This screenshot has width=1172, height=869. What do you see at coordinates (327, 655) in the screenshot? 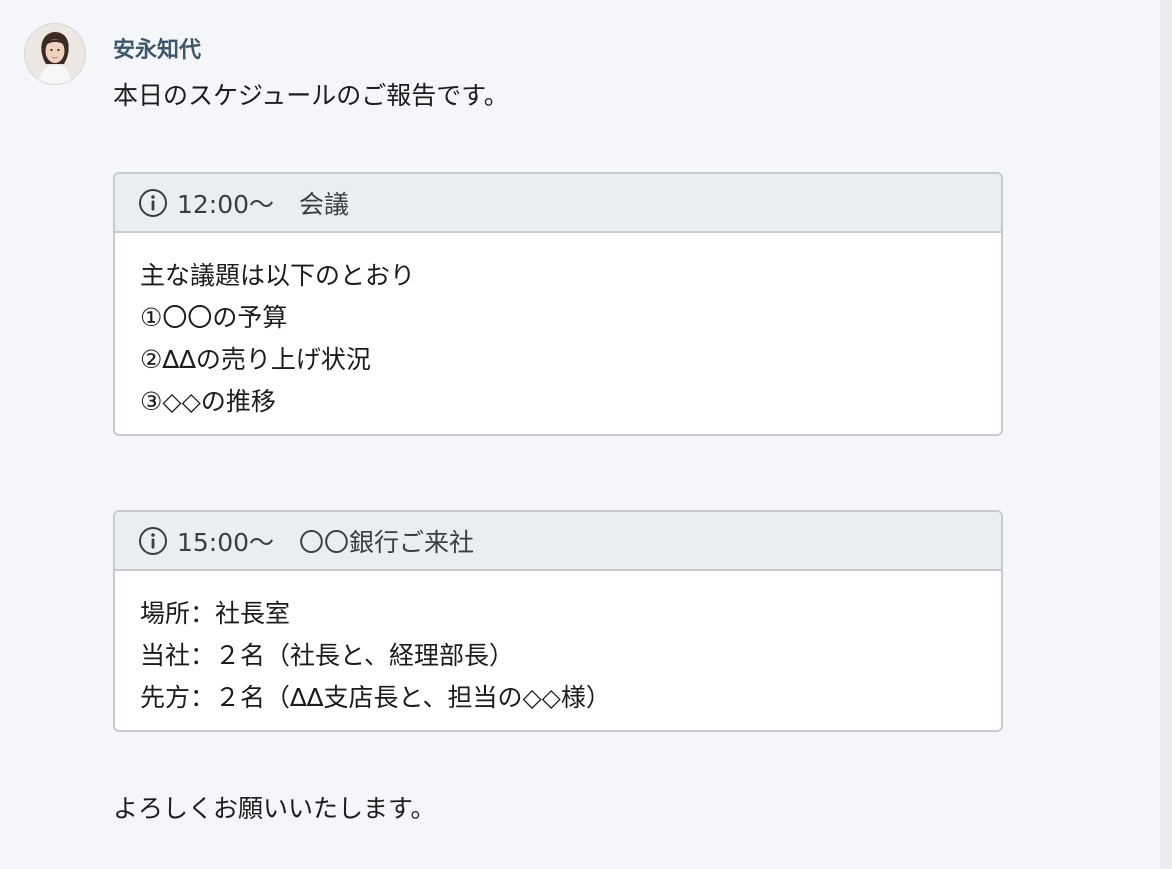
I see `schedule-line: 当社：２名（社長と、経理部長）` at bounding box center [327, 655].